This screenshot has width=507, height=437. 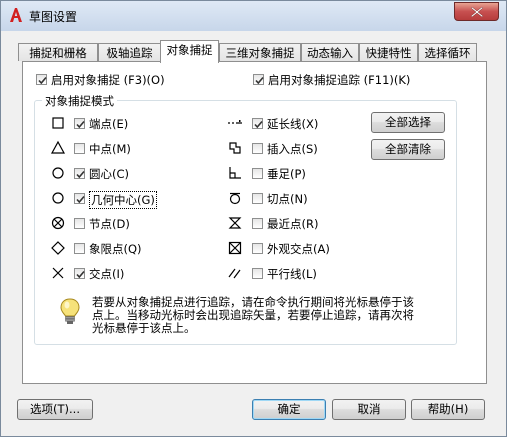 I want to click on perpendicular-icon, so click(x=235, y=173).